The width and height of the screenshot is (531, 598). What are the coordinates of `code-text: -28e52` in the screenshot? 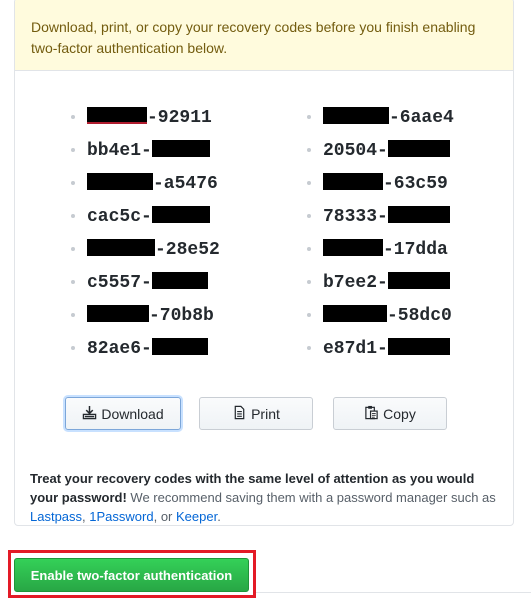 It's located at (187, 250).